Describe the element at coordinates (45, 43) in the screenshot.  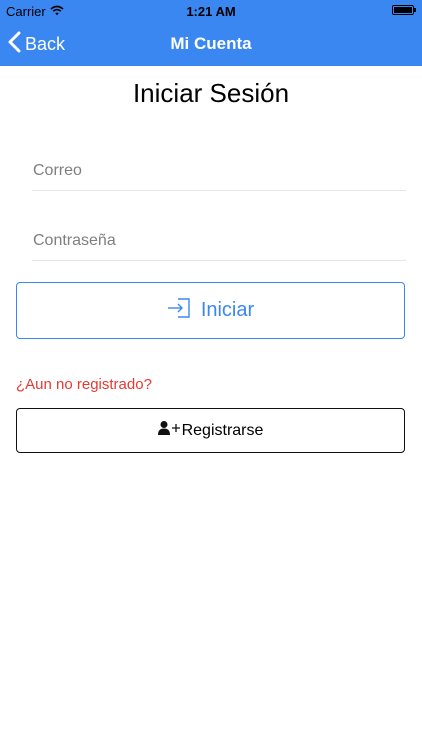
I see `back-label: Back` at that location.